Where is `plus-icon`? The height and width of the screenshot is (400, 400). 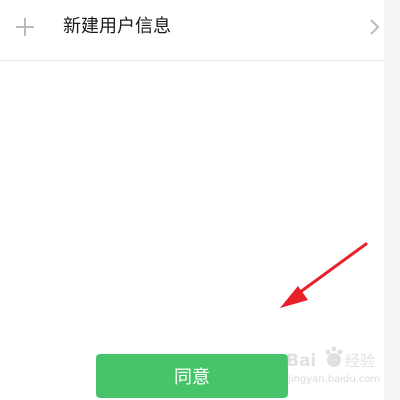
plus-icon is located at coordinates (25, 27).